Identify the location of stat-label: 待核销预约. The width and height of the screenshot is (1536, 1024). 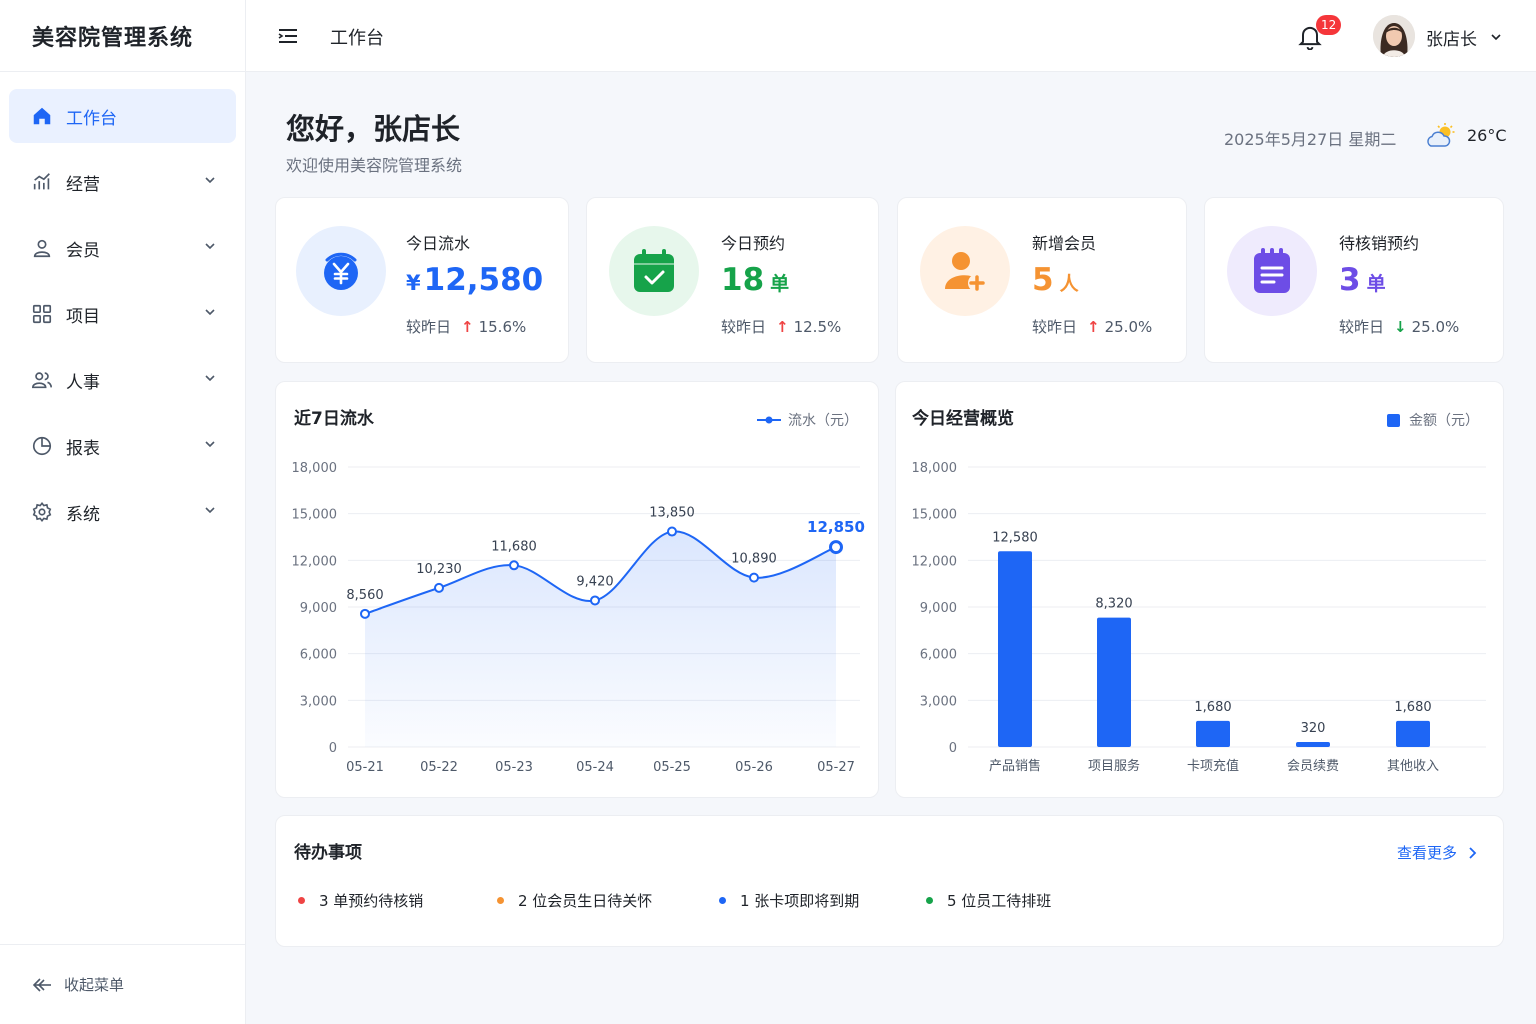
(1379, 243).